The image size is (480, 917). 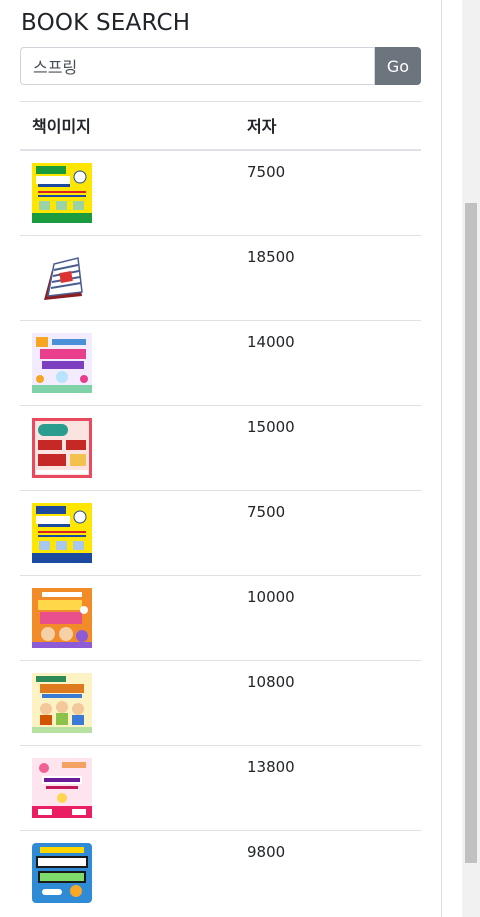 I want to click on search-bar: Go, so click(x=220, y=66).